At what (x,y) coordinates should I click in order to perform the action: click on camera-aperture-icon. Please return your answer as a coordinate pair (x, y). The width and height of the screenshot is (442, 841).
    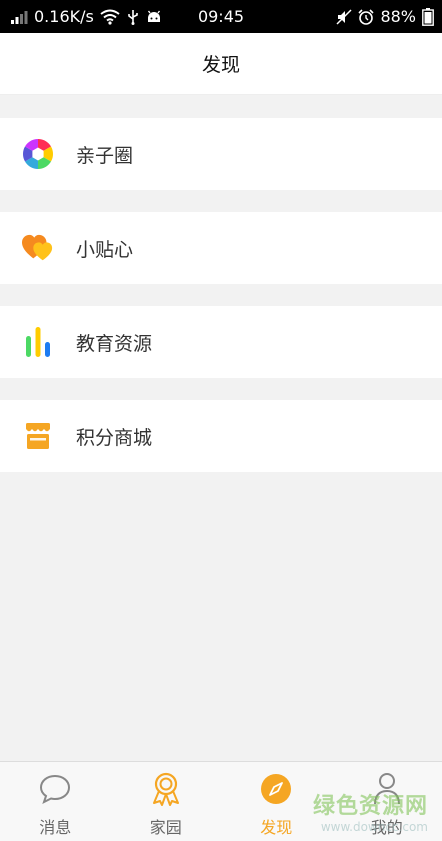
    Looking at the image, I should click on (38, 154).